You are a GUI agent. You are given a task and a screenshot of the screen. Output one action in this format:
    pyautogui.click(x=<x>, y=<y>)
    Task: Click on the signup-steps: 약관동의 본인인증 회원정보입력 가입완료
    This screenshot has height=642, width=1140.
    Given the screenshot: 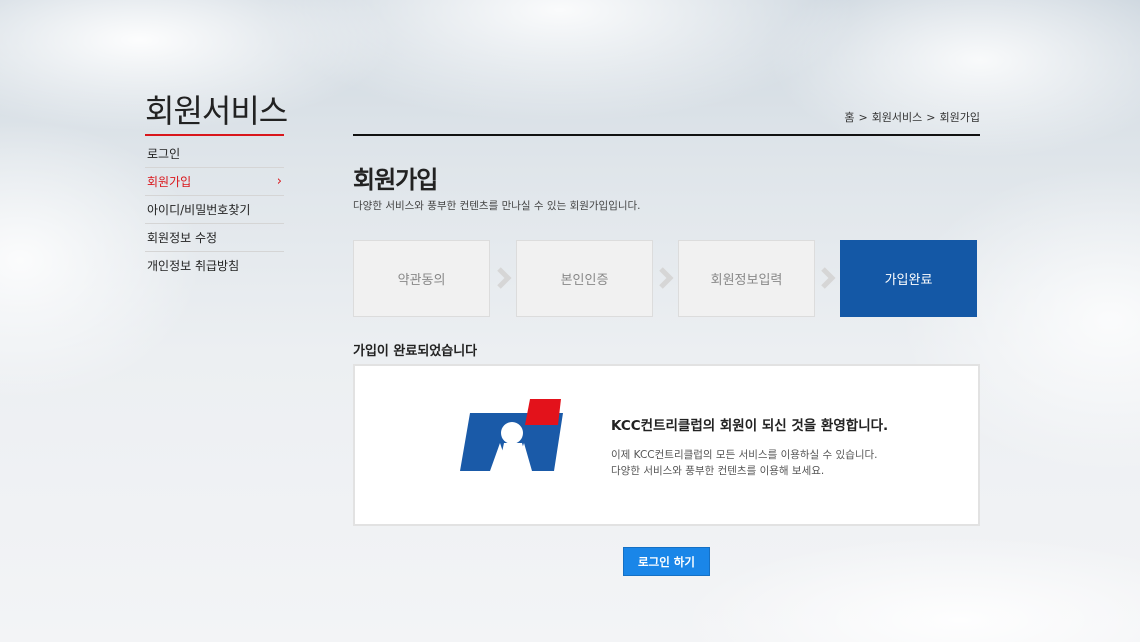 What is the action you would take?
    pyautogui.click(x=665, y=278)
    